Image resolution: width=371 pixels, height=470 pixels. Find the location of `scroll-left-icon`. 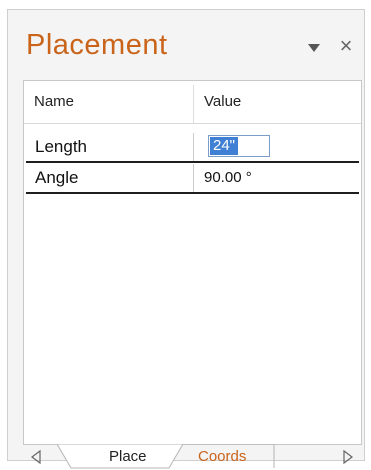

scroll-left-icon is located at coordinates (36, 457).